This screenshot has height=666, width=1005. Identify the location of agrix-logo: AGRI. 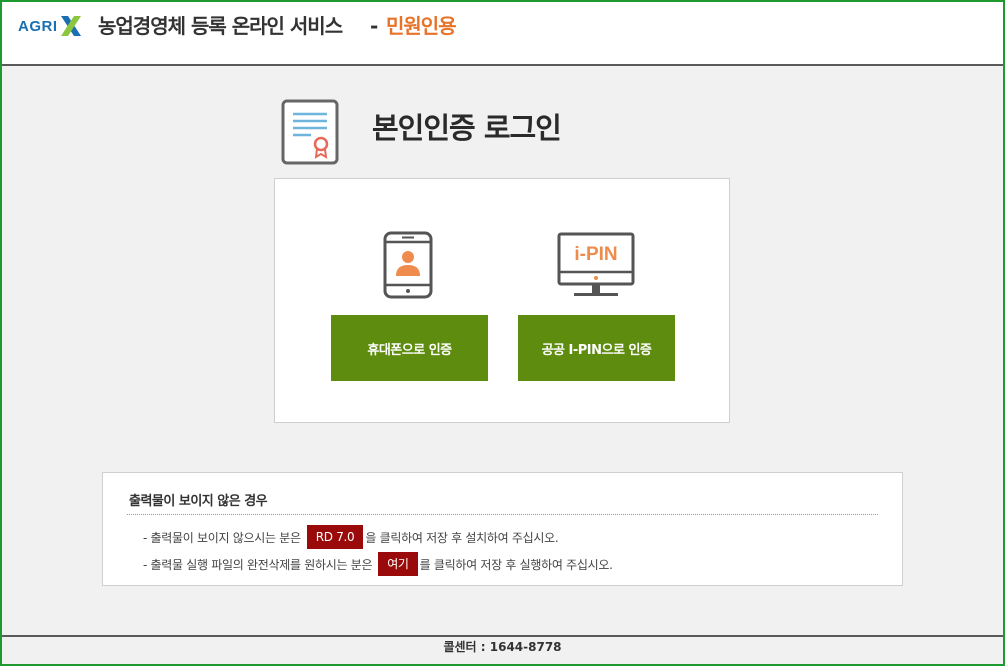
(50, 26).